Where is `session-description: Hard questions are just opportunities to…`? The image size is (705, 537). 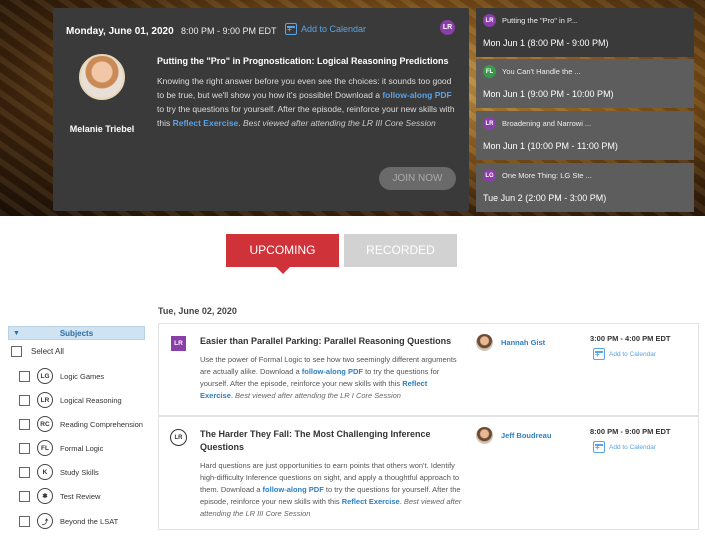
session-description: Hard questions are just opportunities to… is located at coordinates (331, 490).